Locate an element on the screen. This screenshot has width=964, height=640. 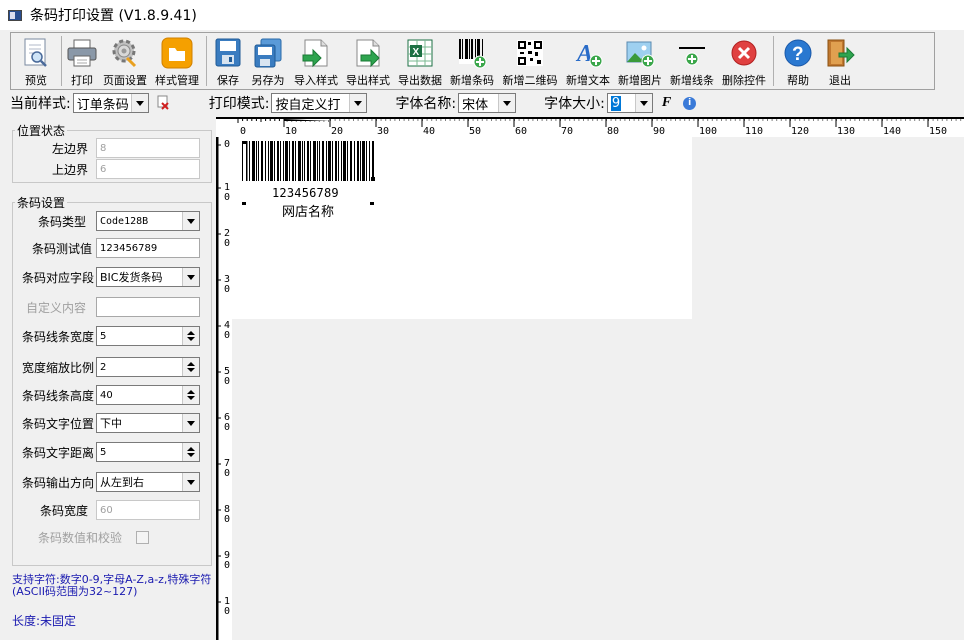
add-text-button: A 新增文本 is located at coordinates (588, 61).